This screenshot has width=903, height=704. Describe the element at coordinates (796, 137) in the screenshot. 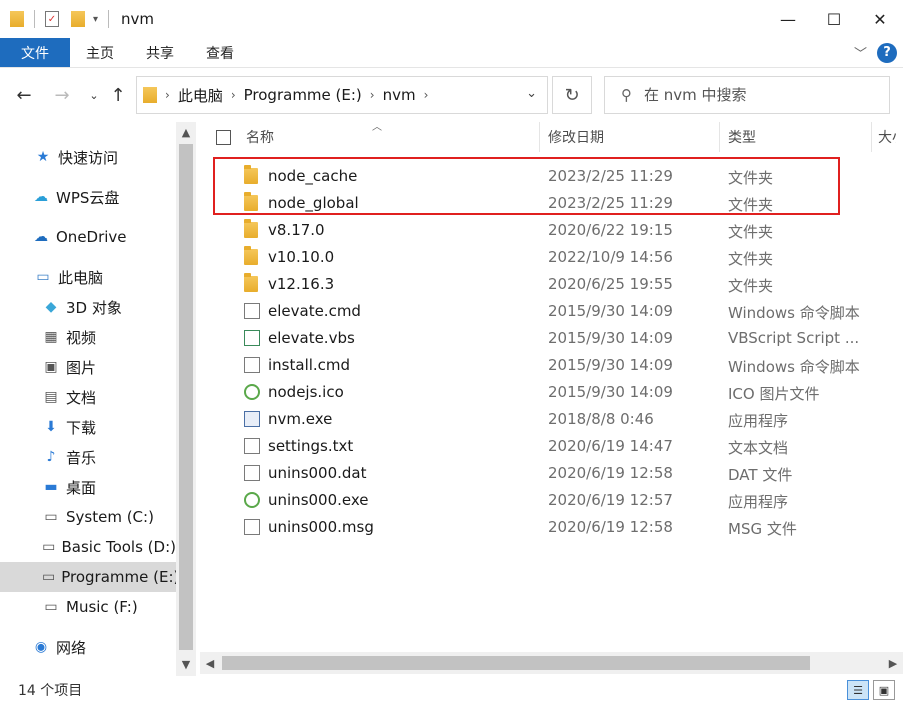

I see `column-type: 类型` at that location.